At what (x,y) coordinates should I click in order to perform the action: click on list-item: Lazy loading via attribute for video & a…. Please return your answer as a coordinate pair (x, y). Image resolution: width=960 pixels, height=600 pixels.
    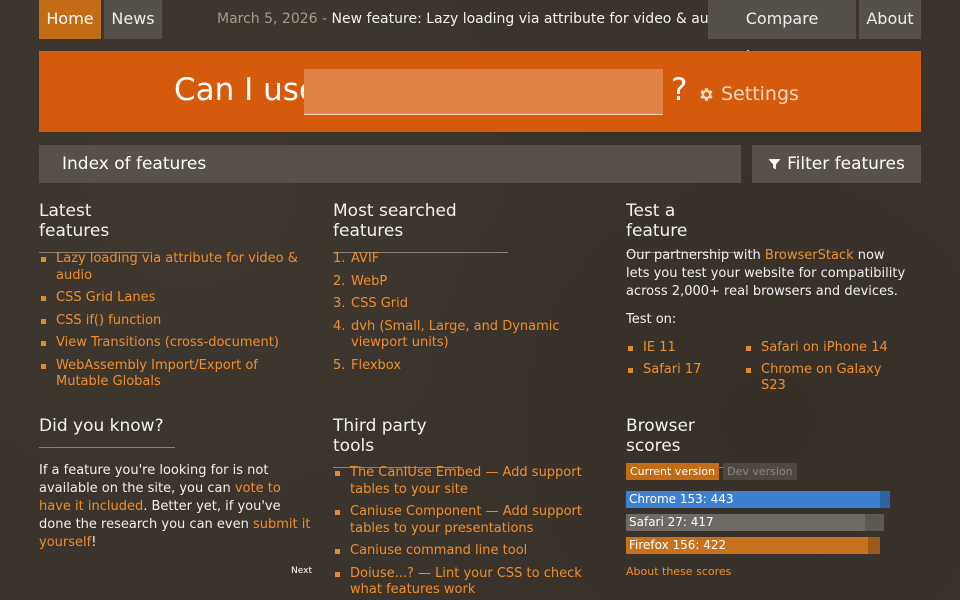
    Looking at the image, I should click on (179, 267).